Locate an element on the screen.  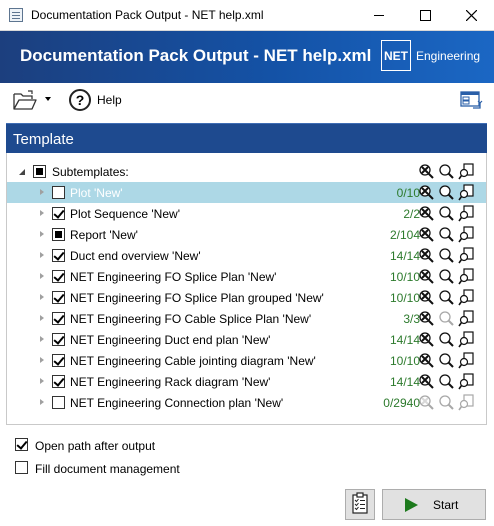
root-action-icons is located at coordinates (447, 171).